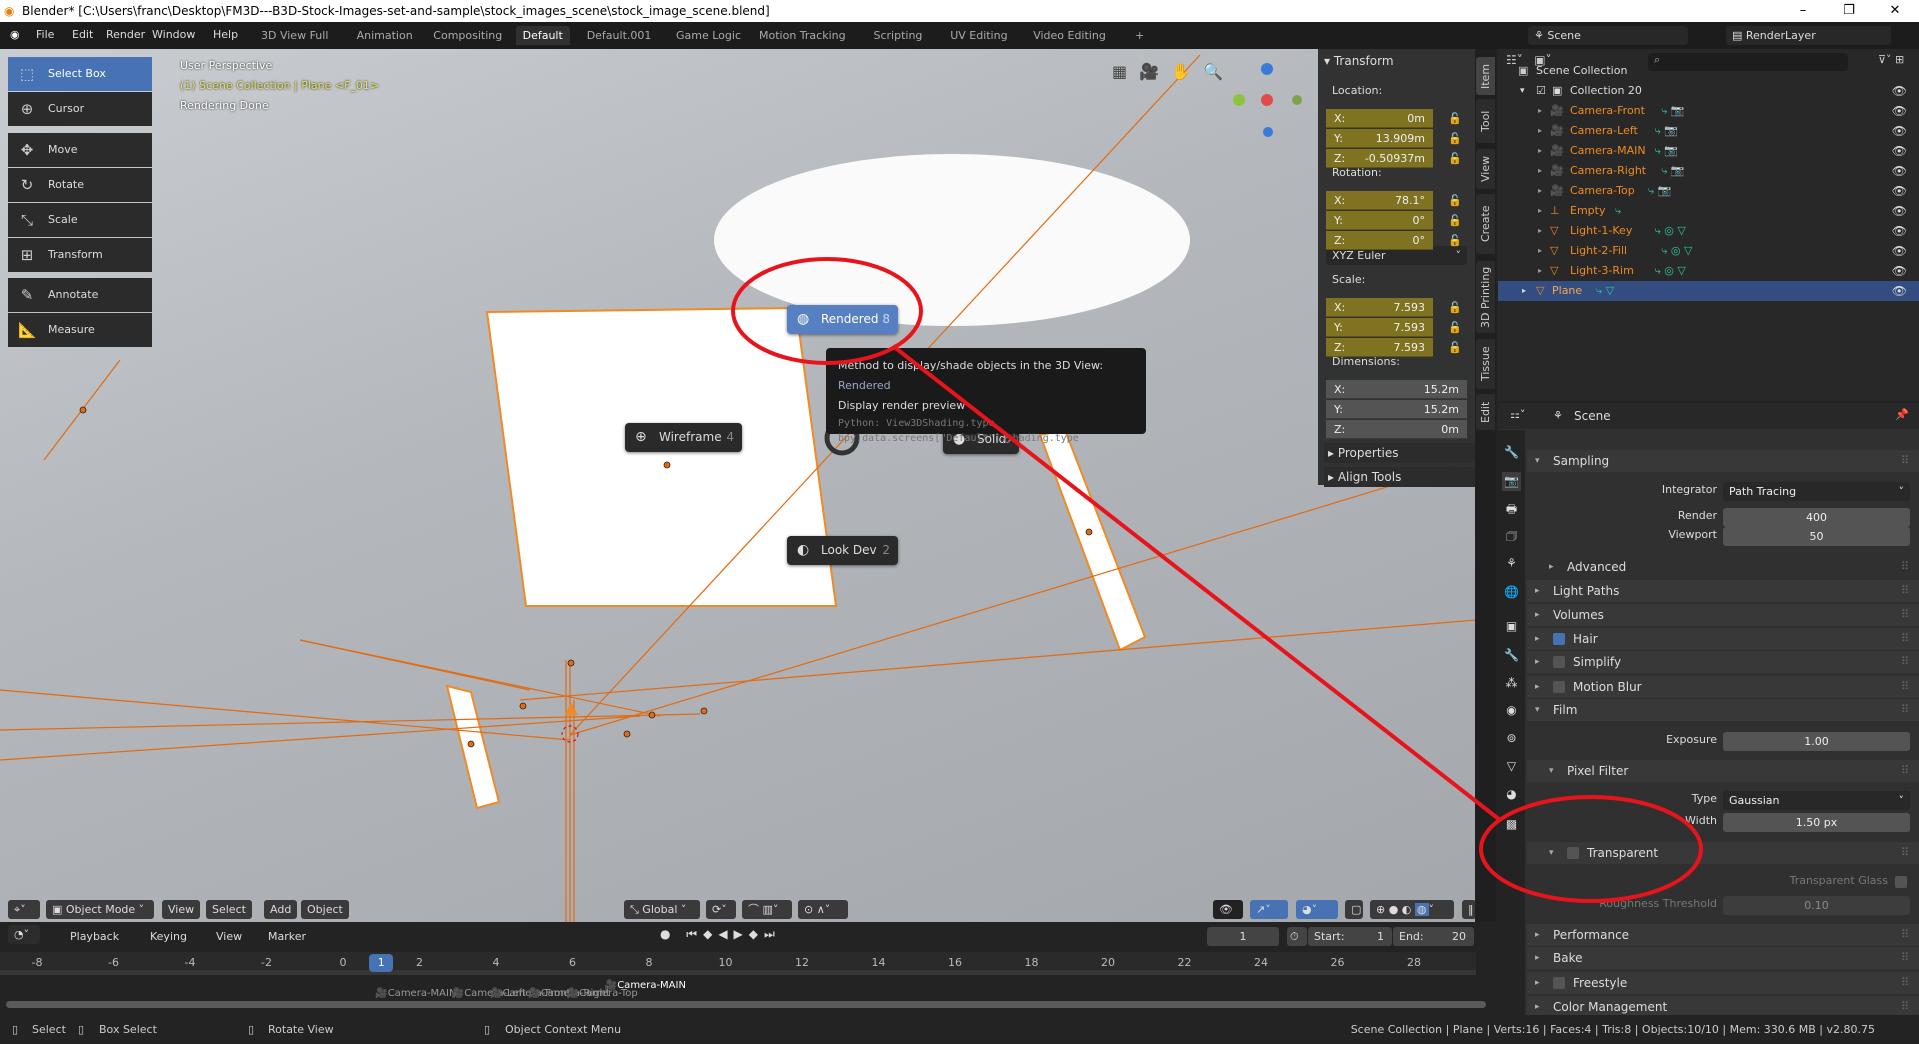 The width and height of the screenshot is (1919, 1044). What do you see at coordinates (1559, 687) in the screenshot?
I see `checkbox` at bounding box center [1559, 687].